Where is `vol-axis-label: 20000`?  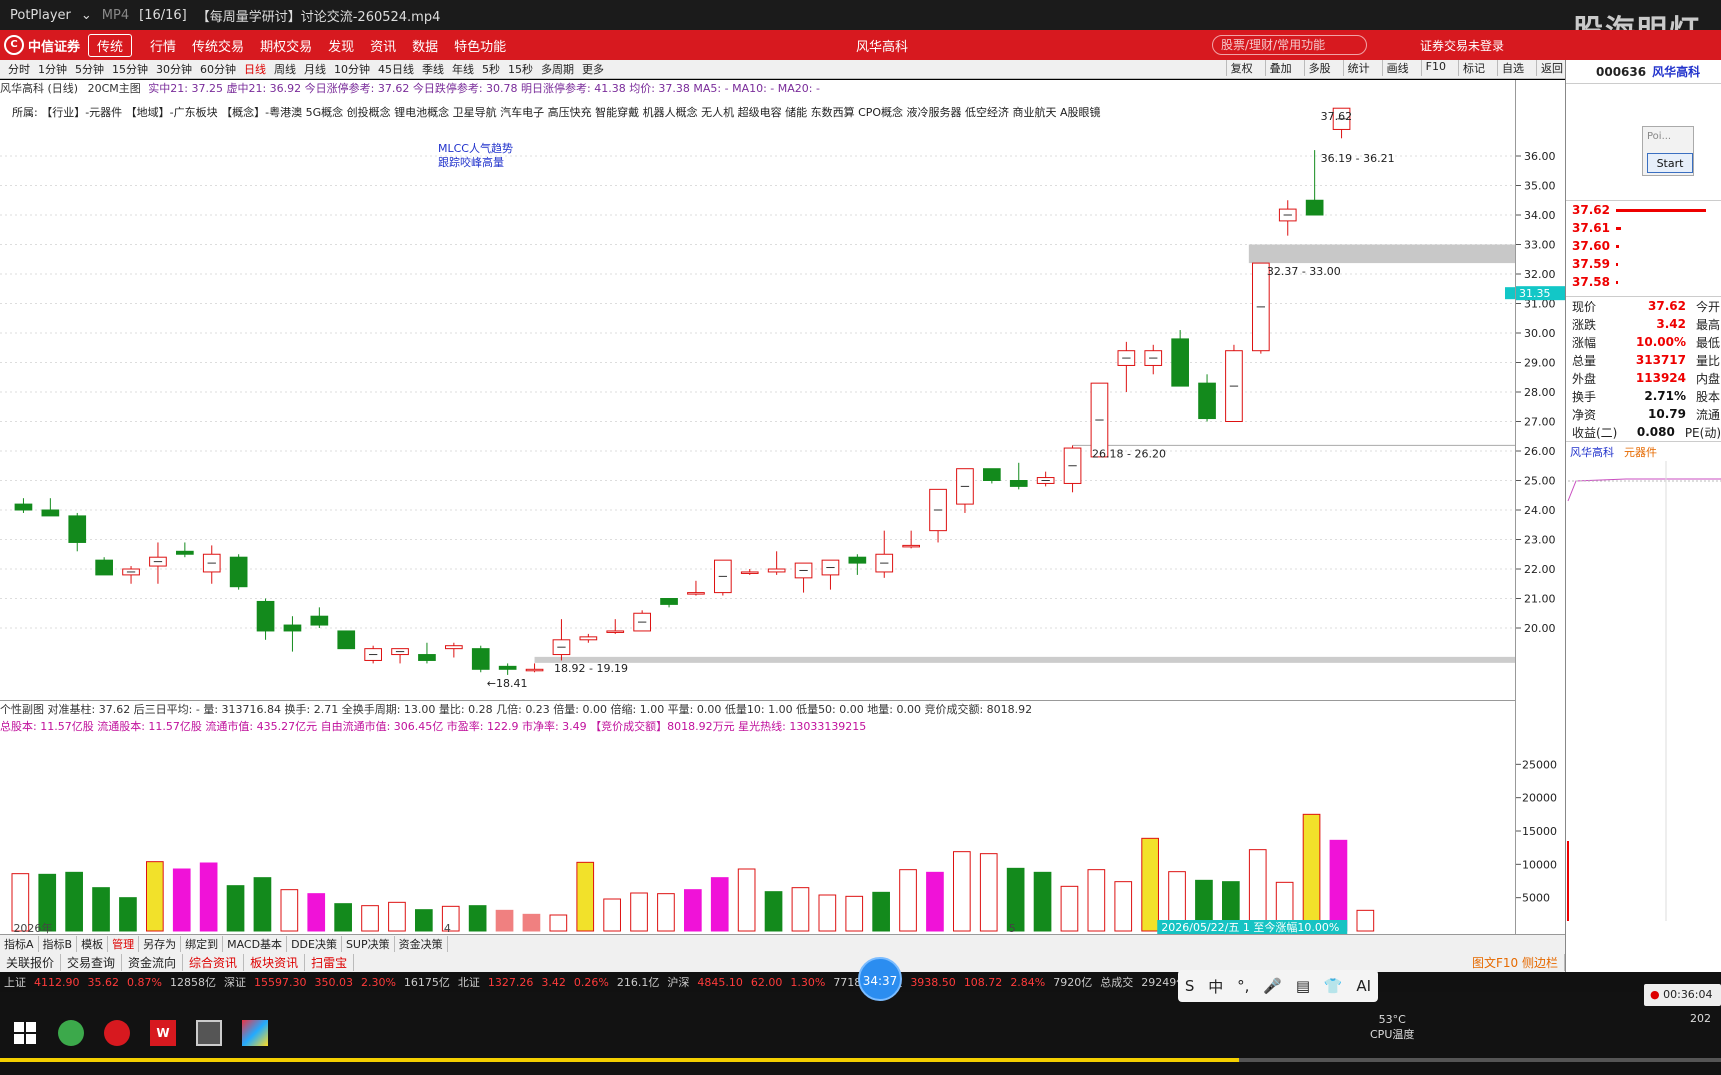
vol-axis-label: 20000 is located at coordinates (1539, 798).